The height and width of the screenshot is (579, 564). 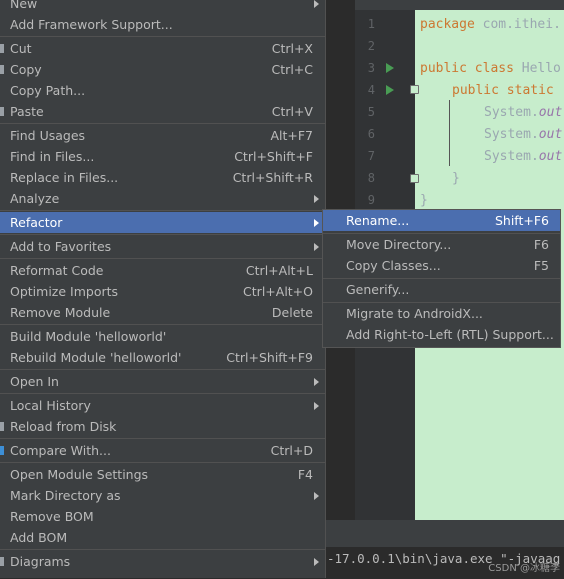 I want to click on menu-item-add-bom: Add BOM, so click(x=162, y=537).